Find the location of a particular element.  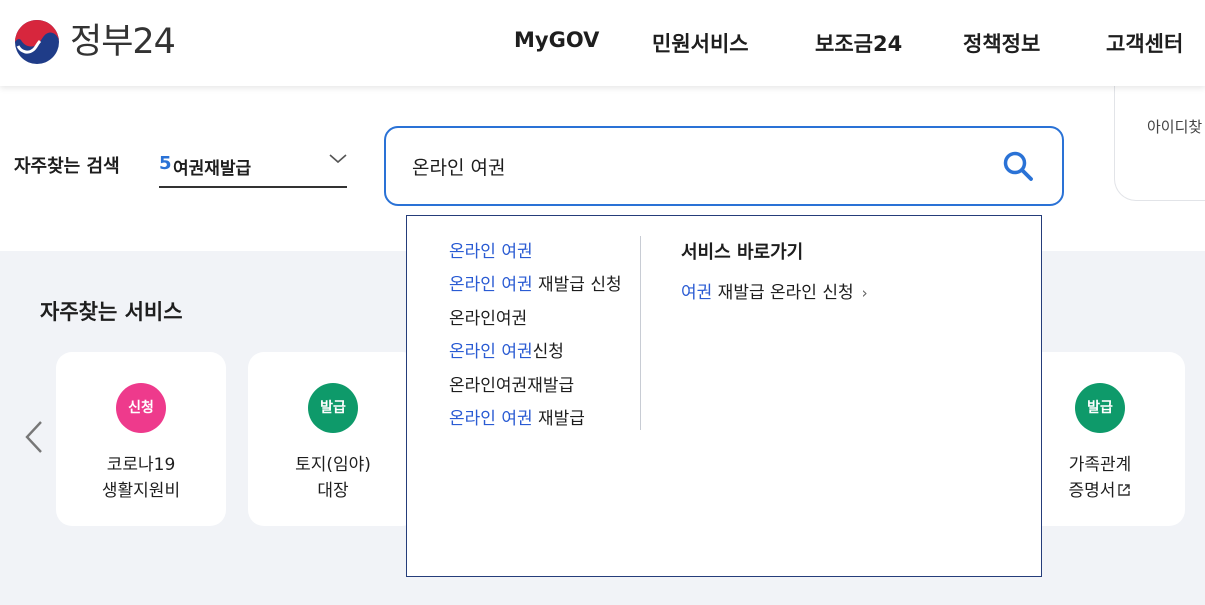

service-name-line2: 증명서 is located at coordinates (1092, 491).